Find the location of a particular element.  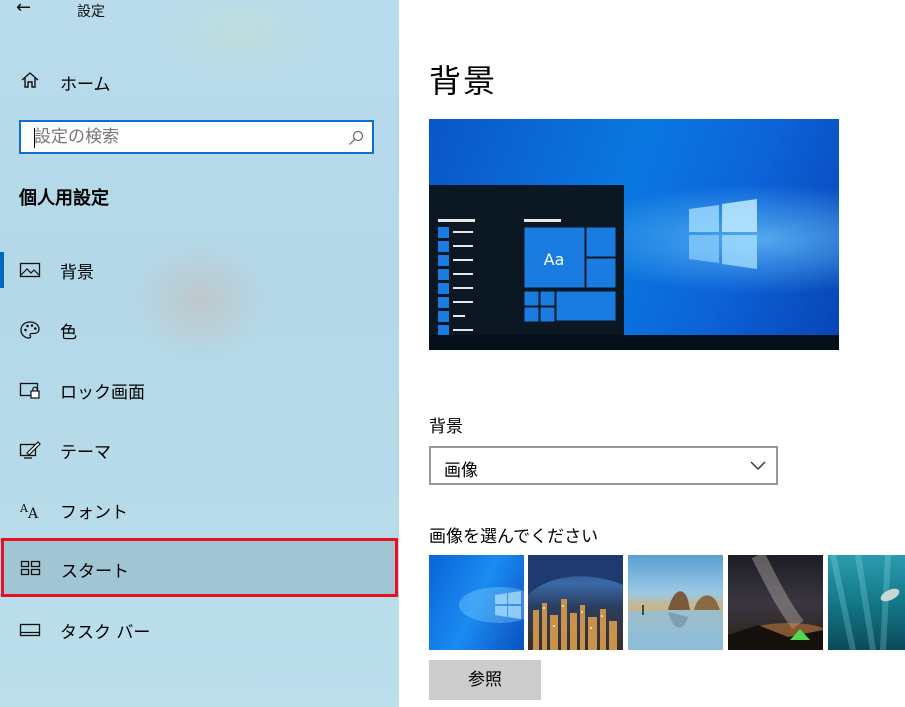

settings-search-box is located at coordinates (196, 137).